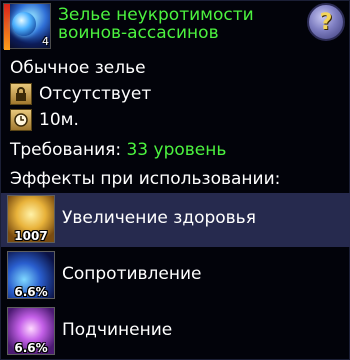  I want to click on requirement-value: 33 уровень, so click(176, 150).